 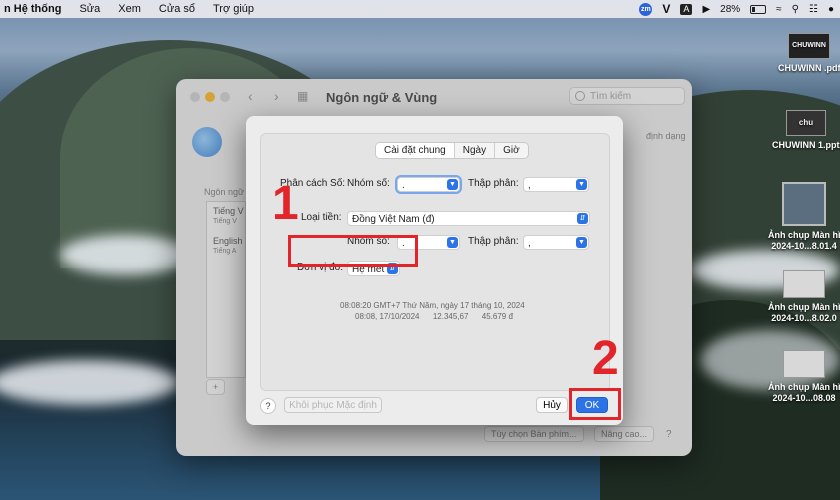 What do you see at coordinates (809, 68) in the screenshot?
I see `file-name: CHUWINN .pdf` at bounding box center [809, 68].